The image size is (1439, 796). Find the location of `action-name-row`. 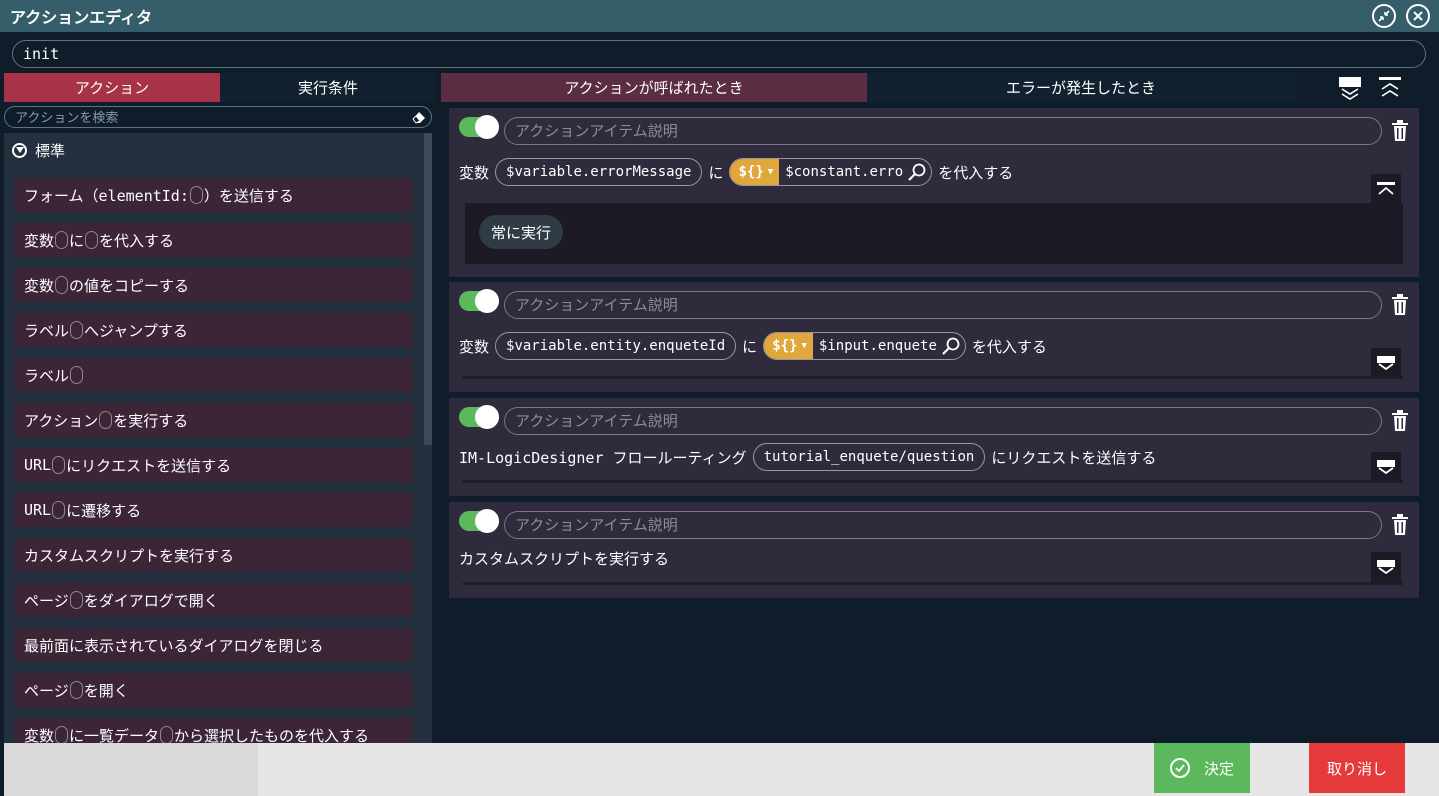

action-name-row is located at coordinates (719, 53).